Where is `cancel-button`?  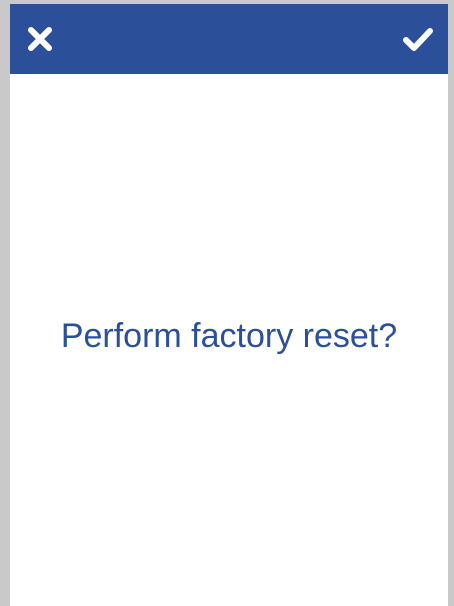 cancel-button is located at coordinates (40, 39).